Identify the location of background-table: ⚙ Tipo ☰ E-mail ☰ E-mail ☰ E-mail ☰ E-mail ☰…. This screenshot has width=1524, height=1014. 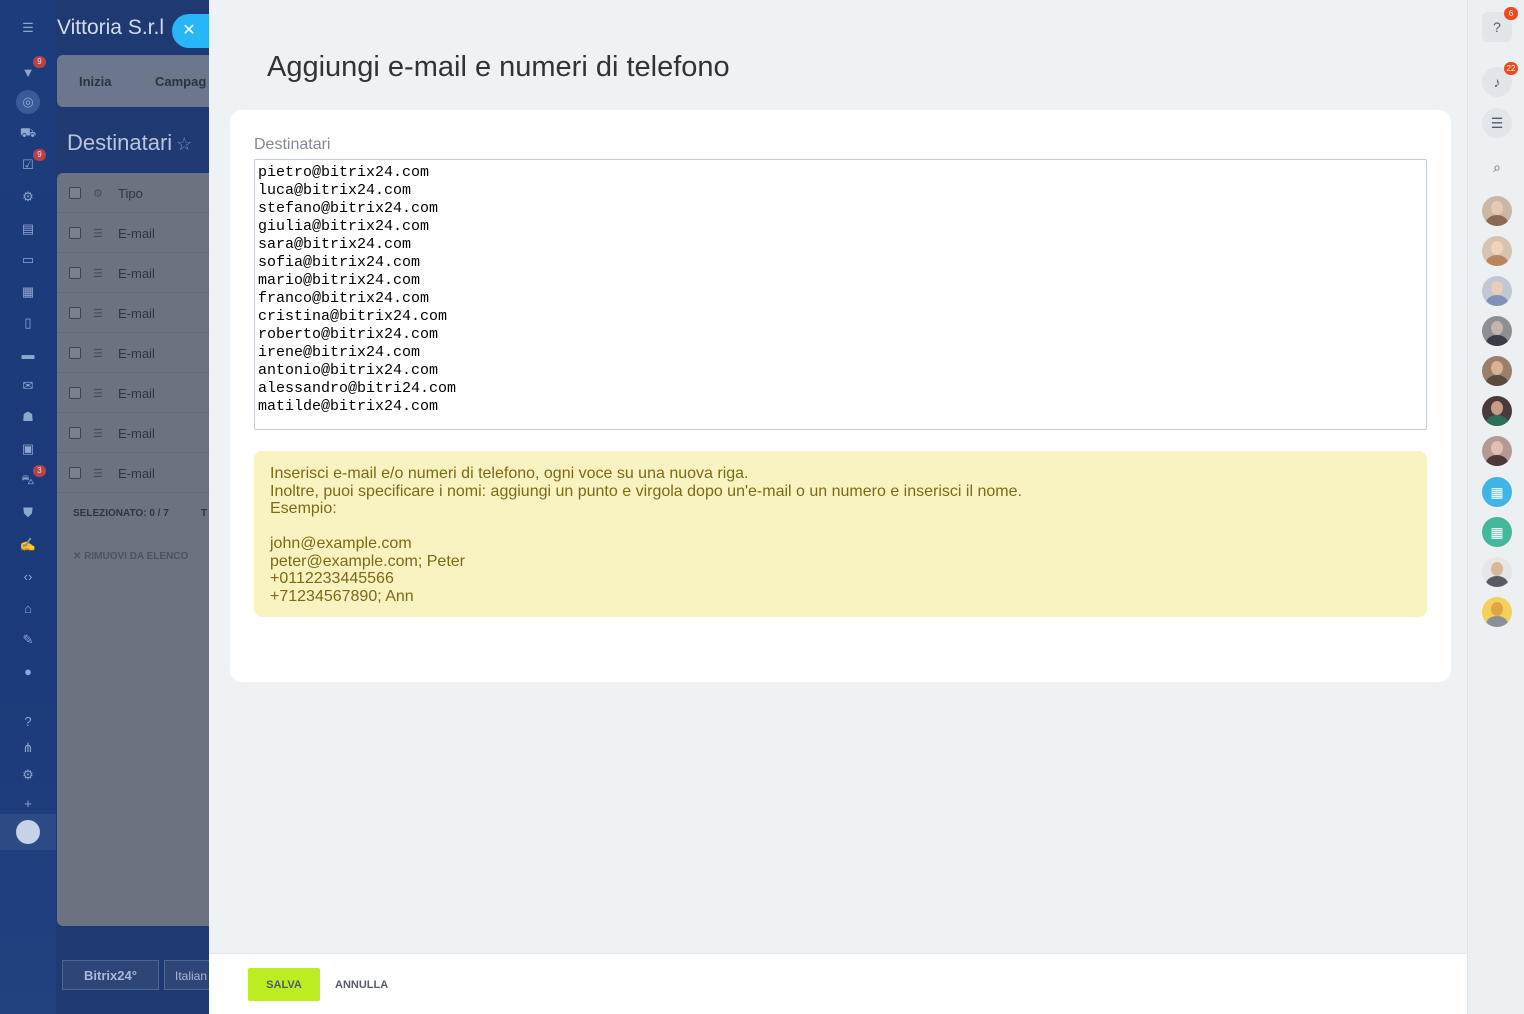
(133, 549).